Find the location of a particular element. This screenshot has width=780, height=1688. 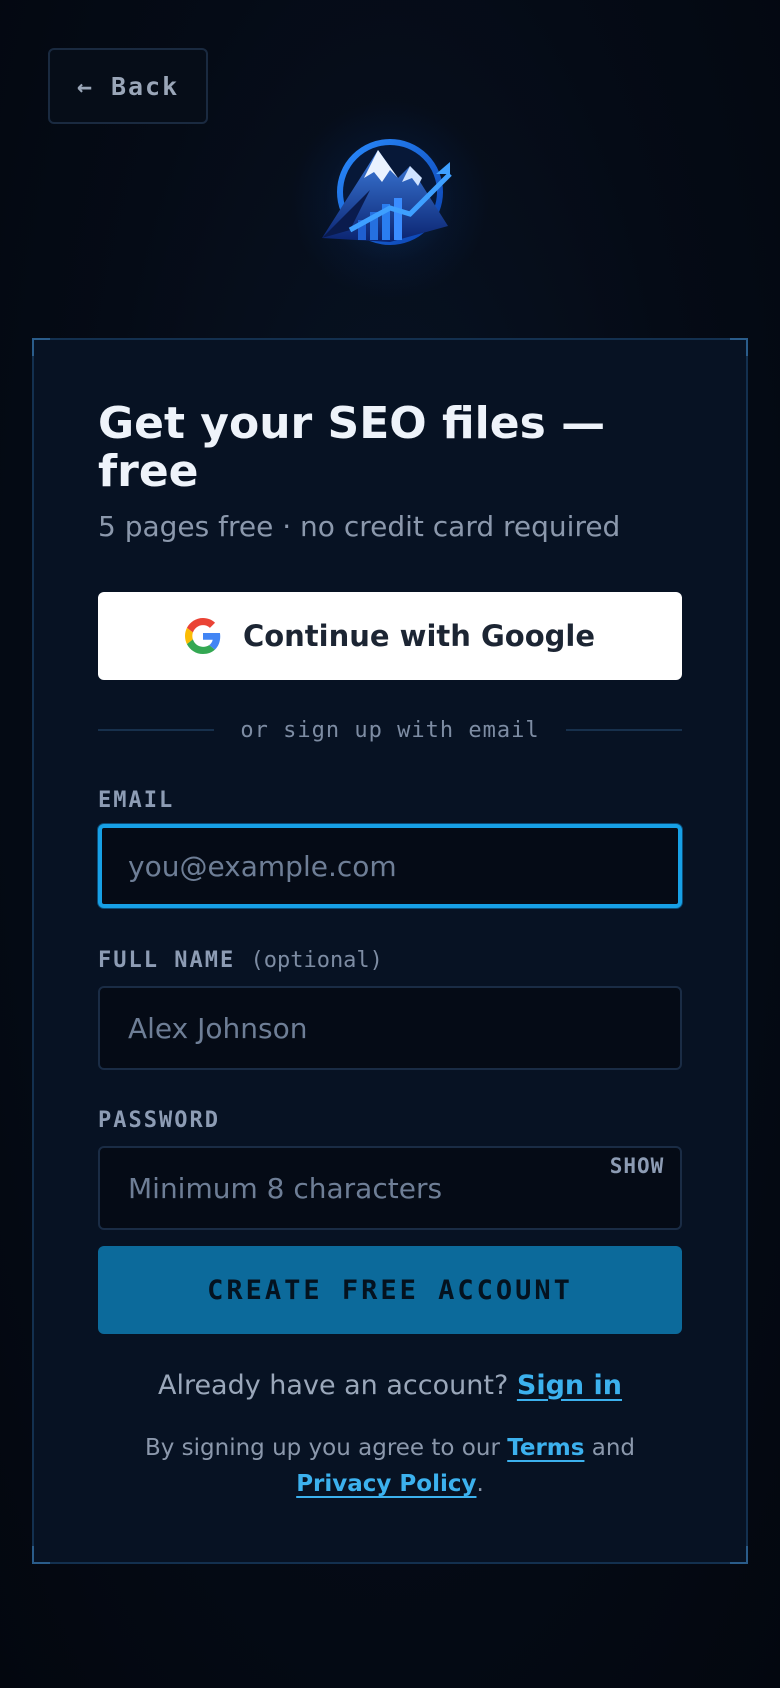

or-divider: or sign up with email is located at coordinates (390, 730).